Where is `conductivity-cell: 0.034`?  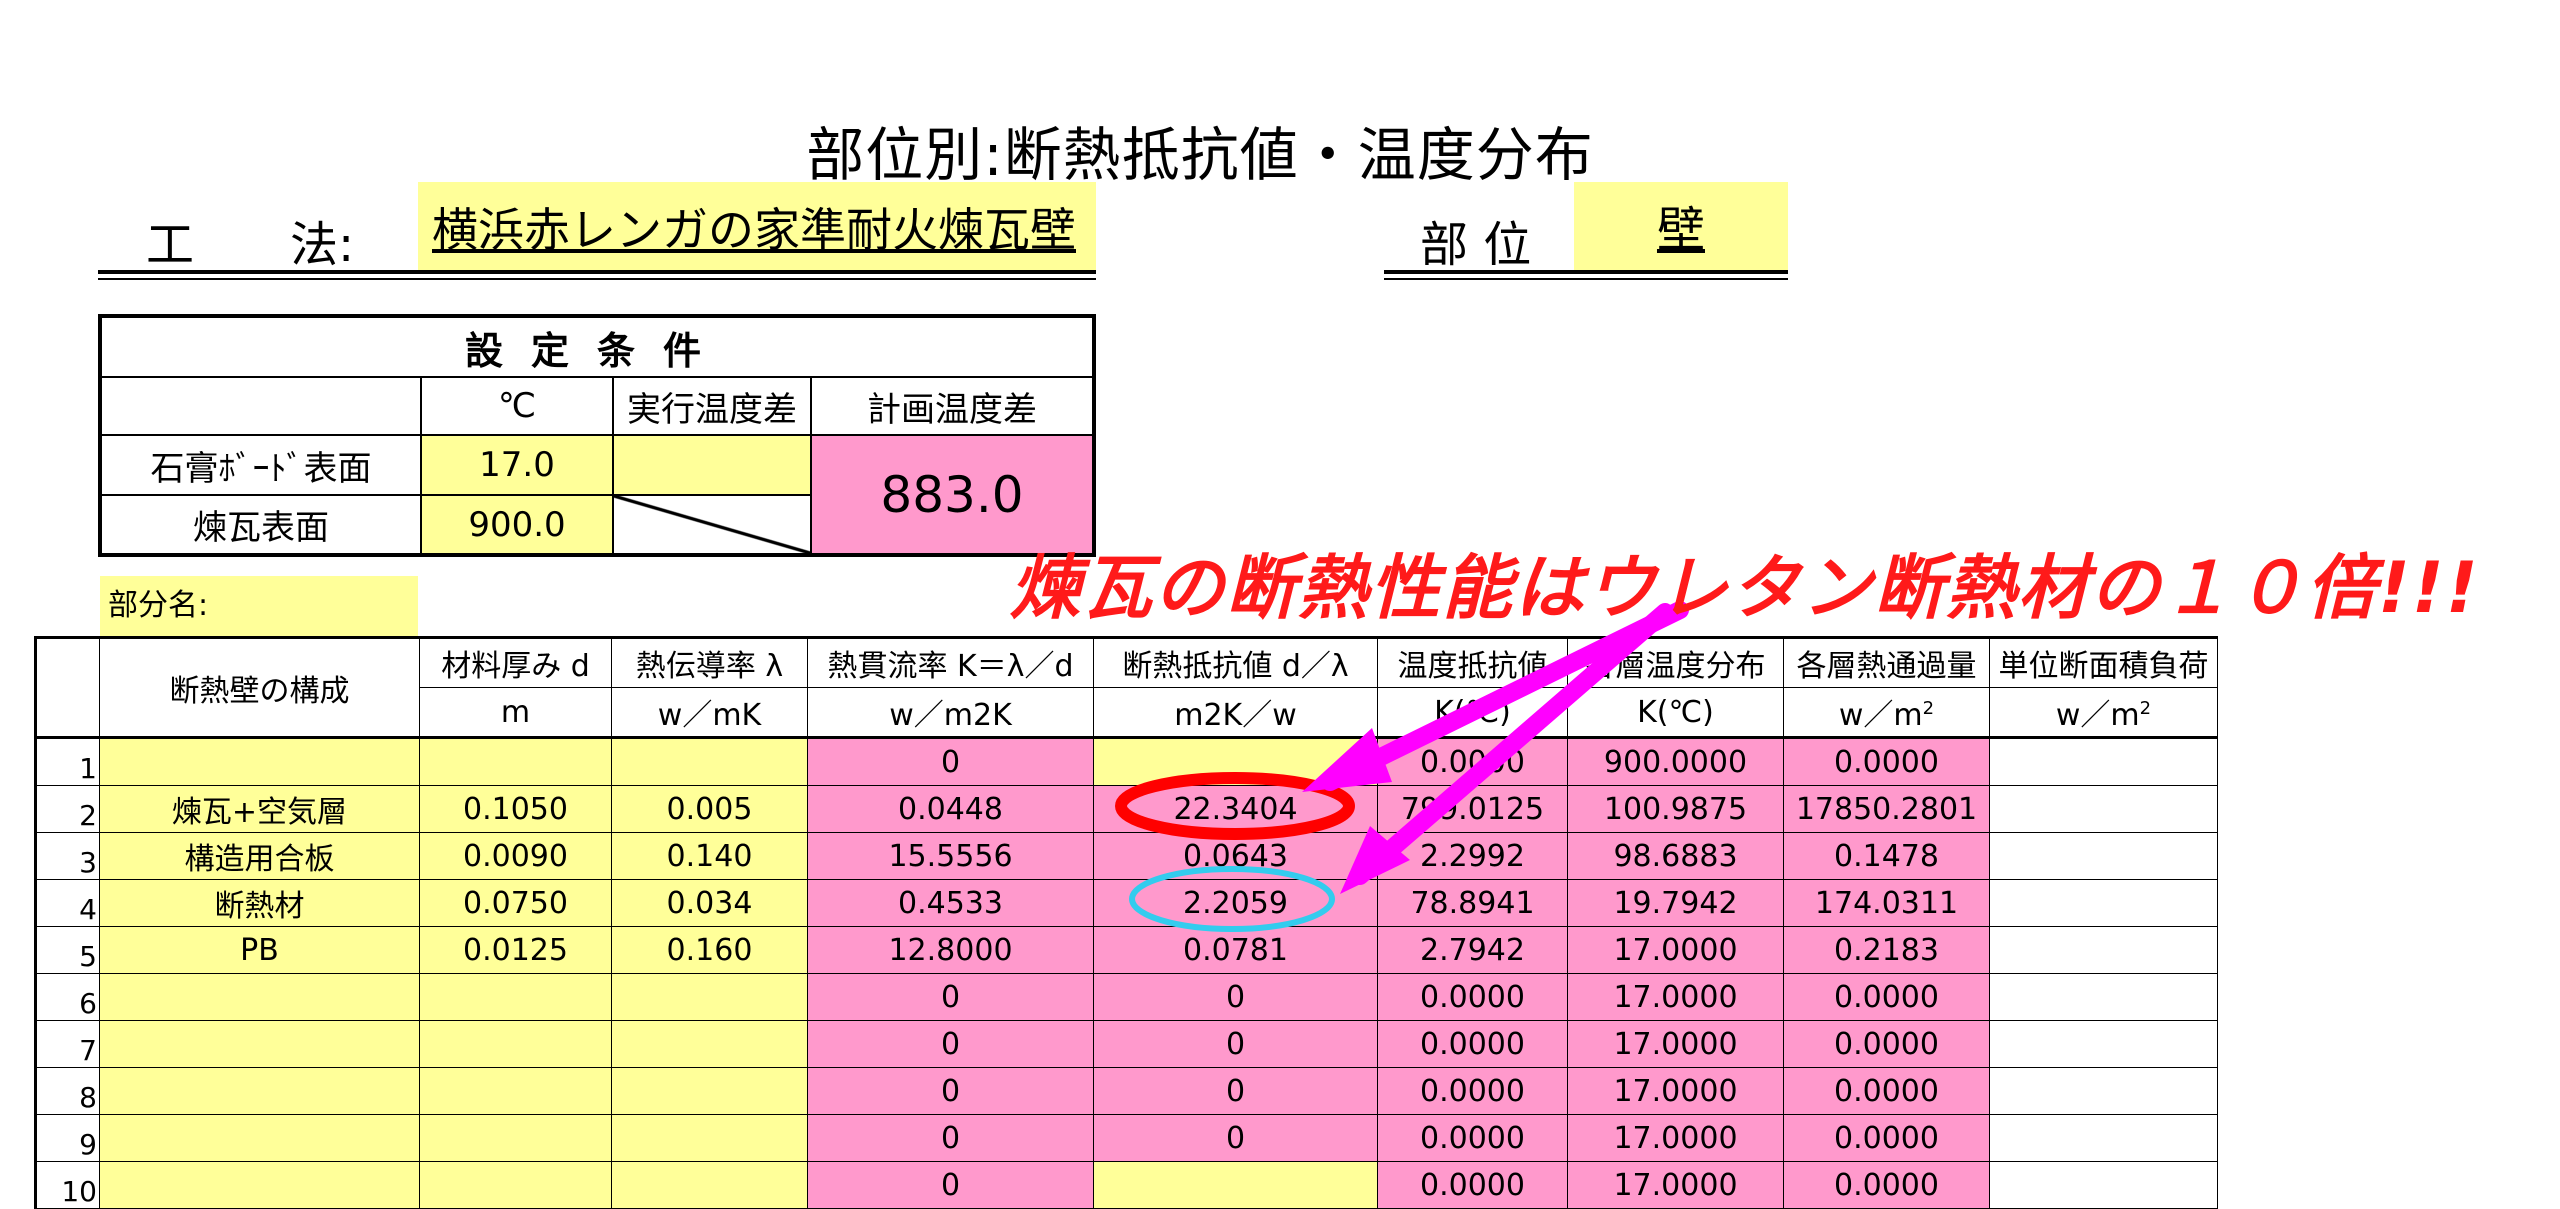
conductivity-cell: 0.034 is located at coordinates (709, 903).